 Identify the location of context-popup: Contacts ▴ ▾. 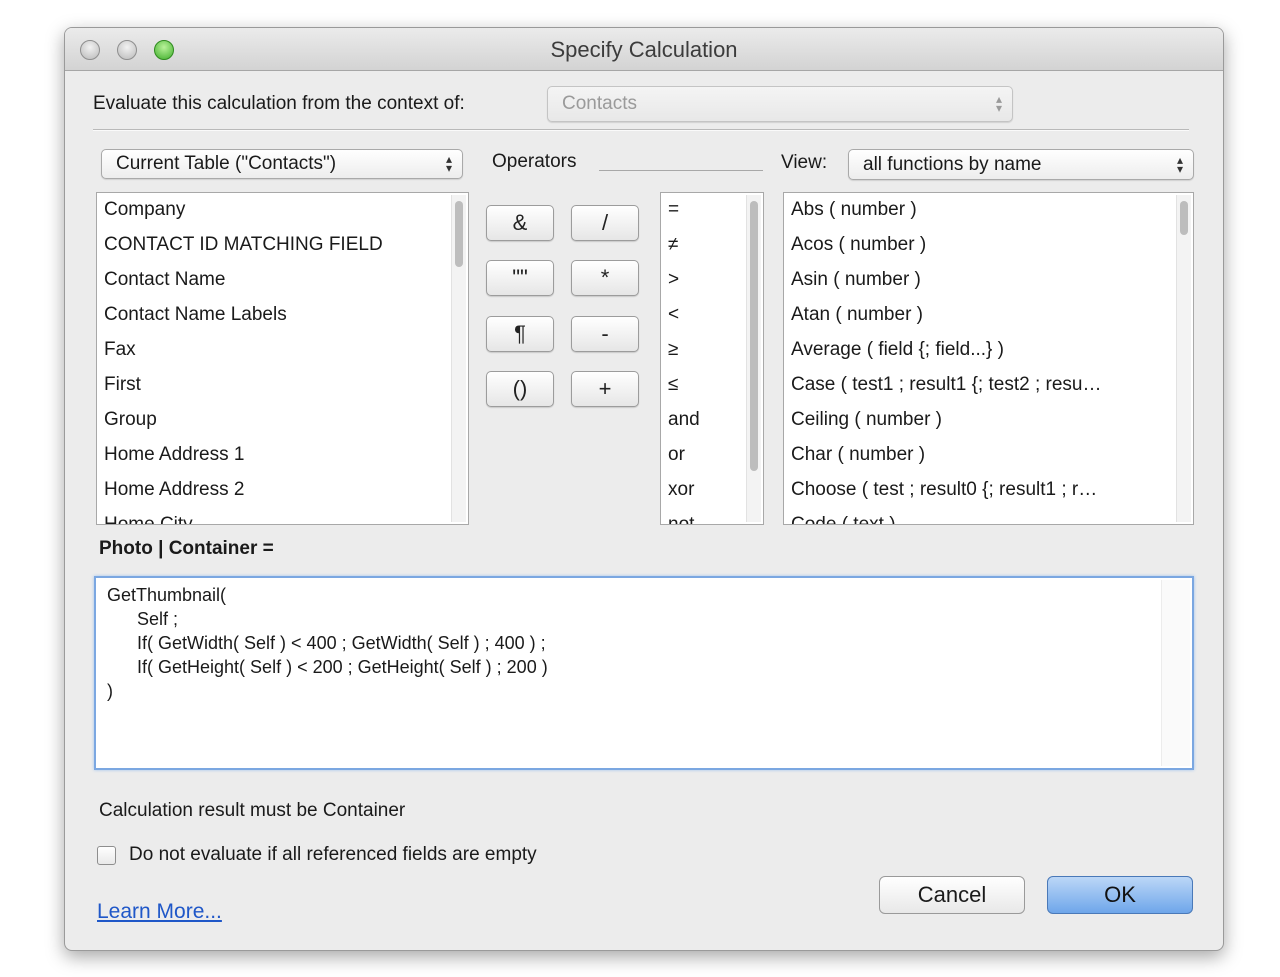
(780, 104).